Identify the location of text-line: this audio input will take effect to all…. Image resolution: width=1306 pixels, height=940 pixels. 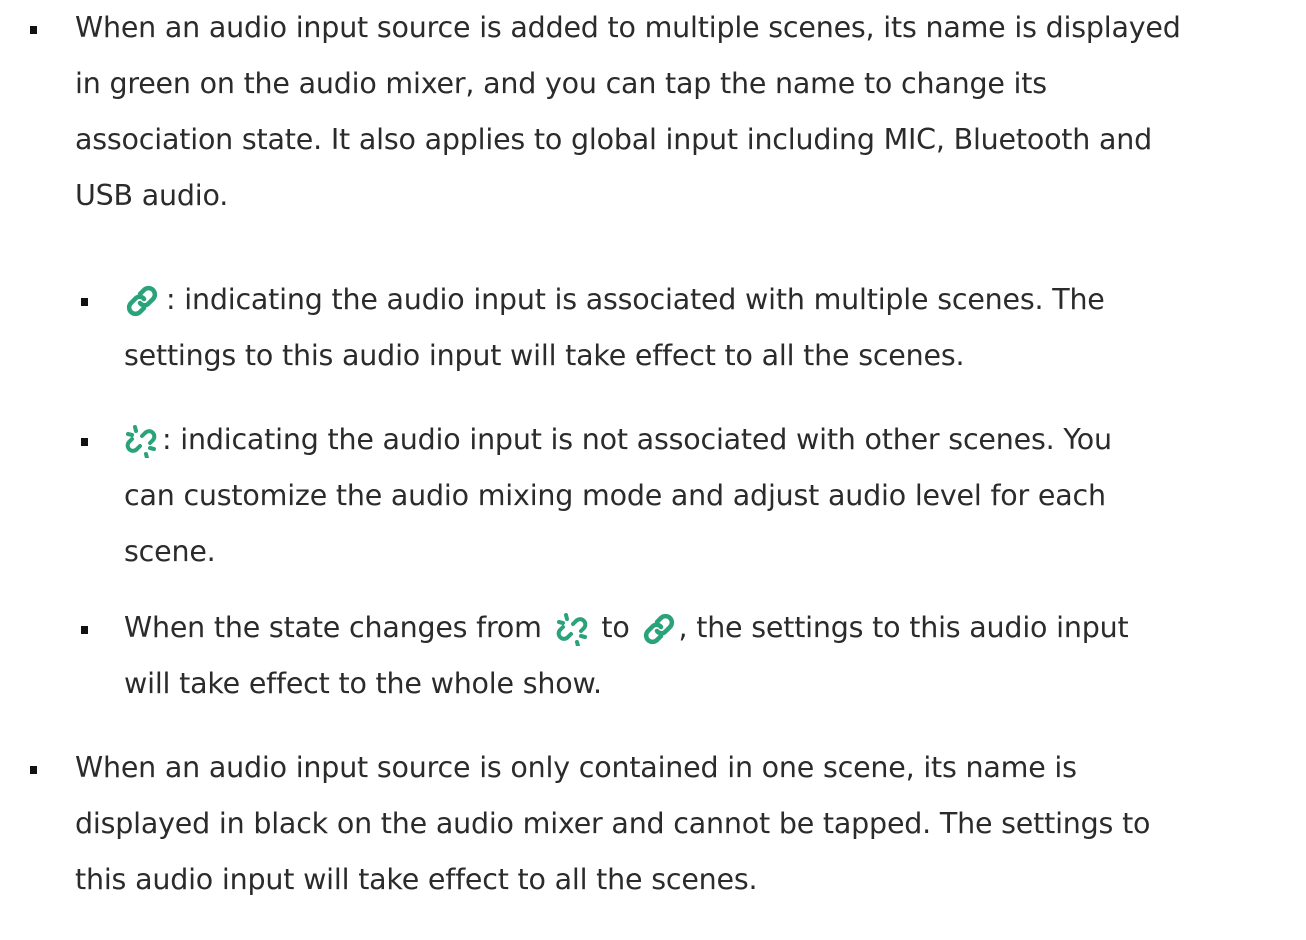
(416, 879).